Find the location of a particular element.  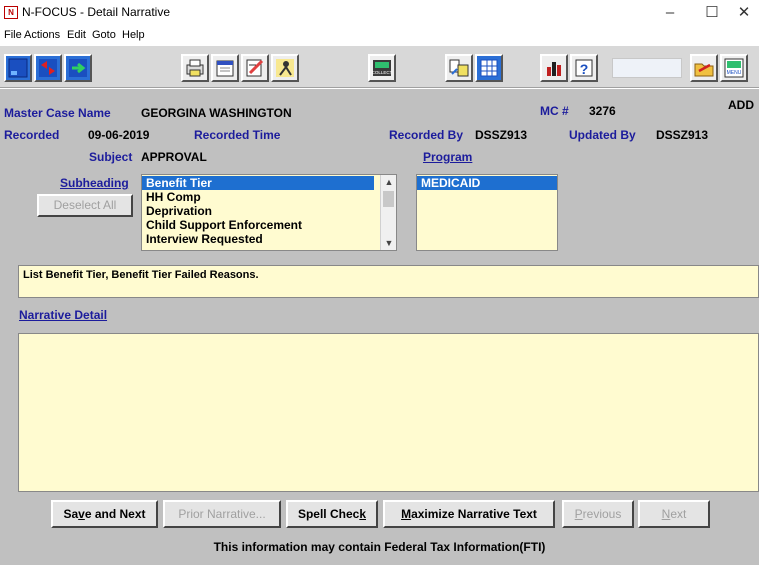

subheading-option-deprivation: Deprivation is located at coordinates (269, 211).